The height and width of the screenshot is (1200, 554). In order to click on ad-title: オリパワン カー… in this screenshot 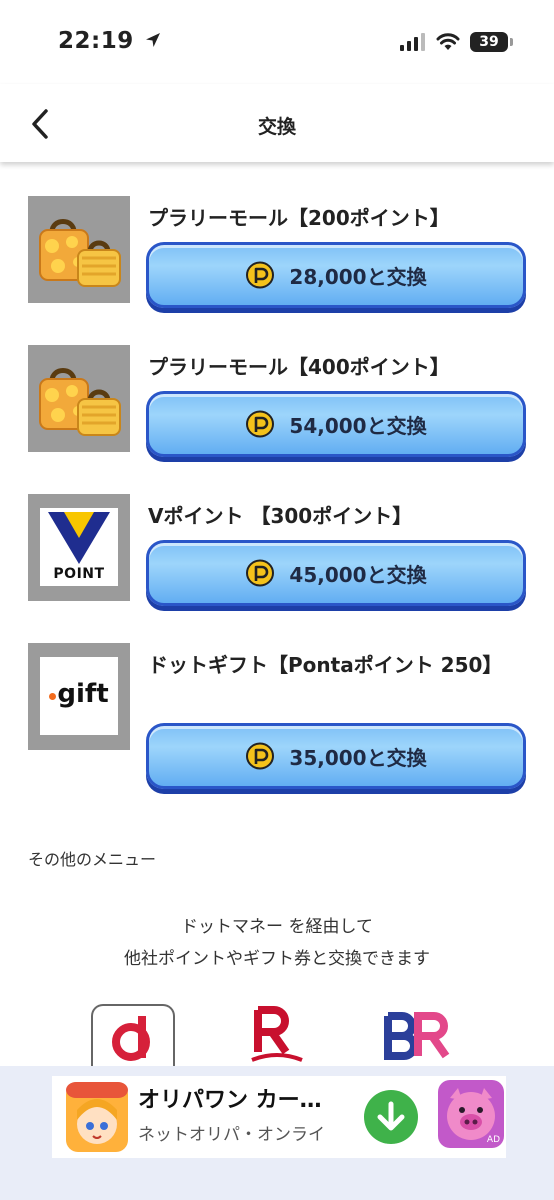, I will do `click(230, 1100)`.